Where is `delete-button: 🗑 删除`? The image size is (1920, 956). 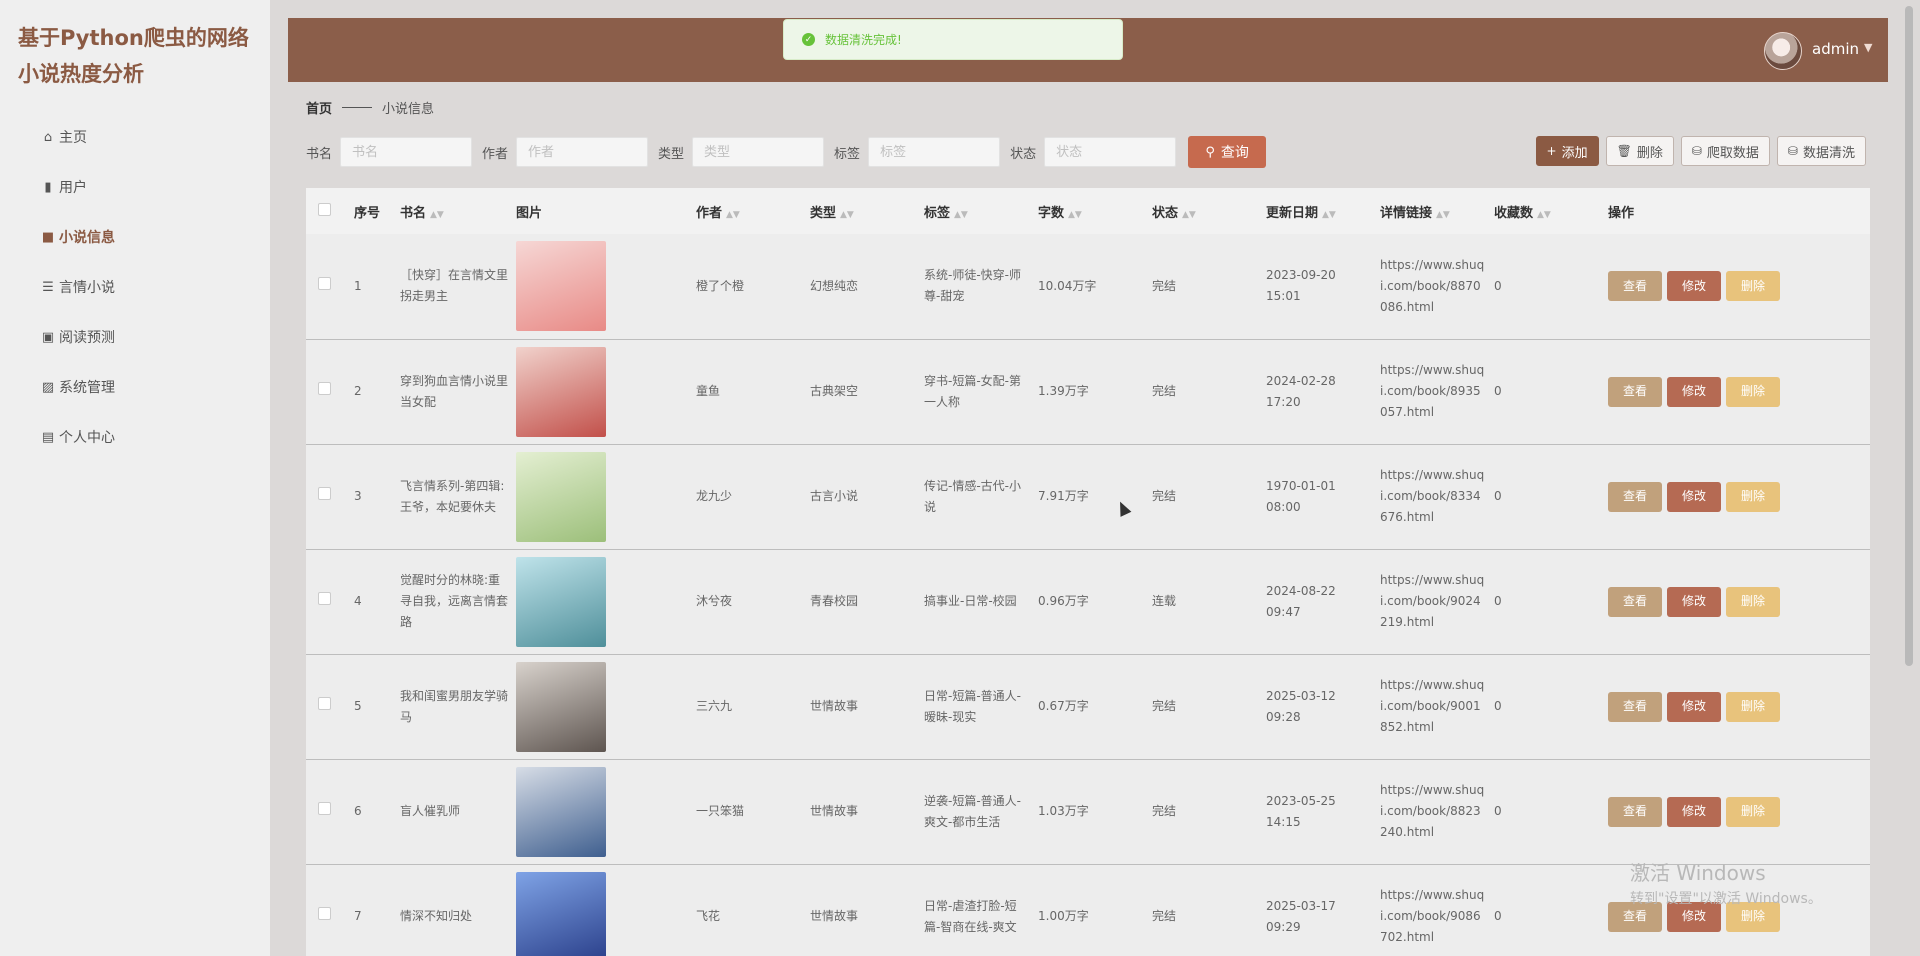
delete-button: 🗑 删除 is located at coordinates (1639, 151).